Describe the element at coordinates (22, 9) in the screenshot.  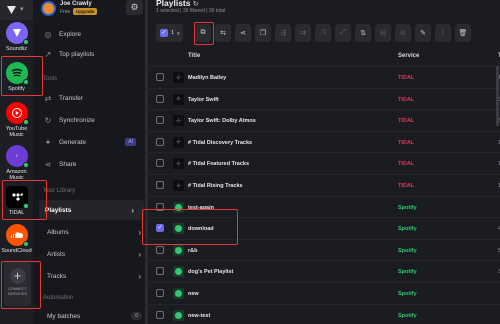
I see `chevron-down-icon: ▾` at that location.